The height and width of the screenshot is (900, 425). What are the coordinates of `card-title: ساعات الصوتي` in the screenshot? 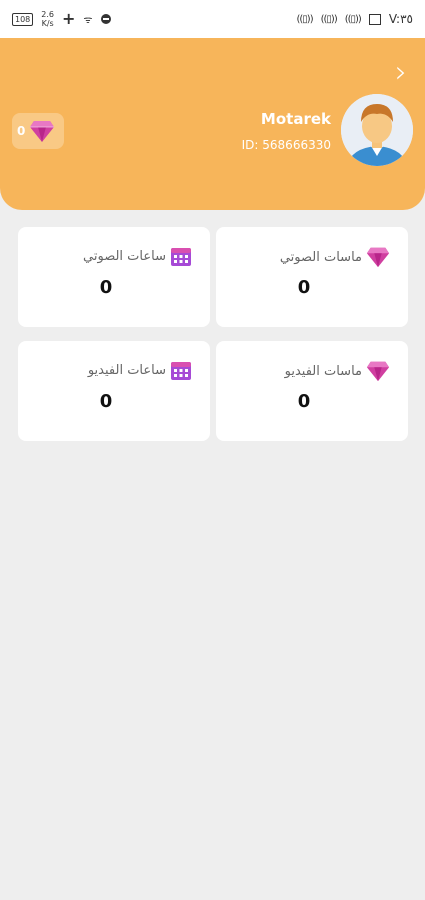 It's located at (137, 256).